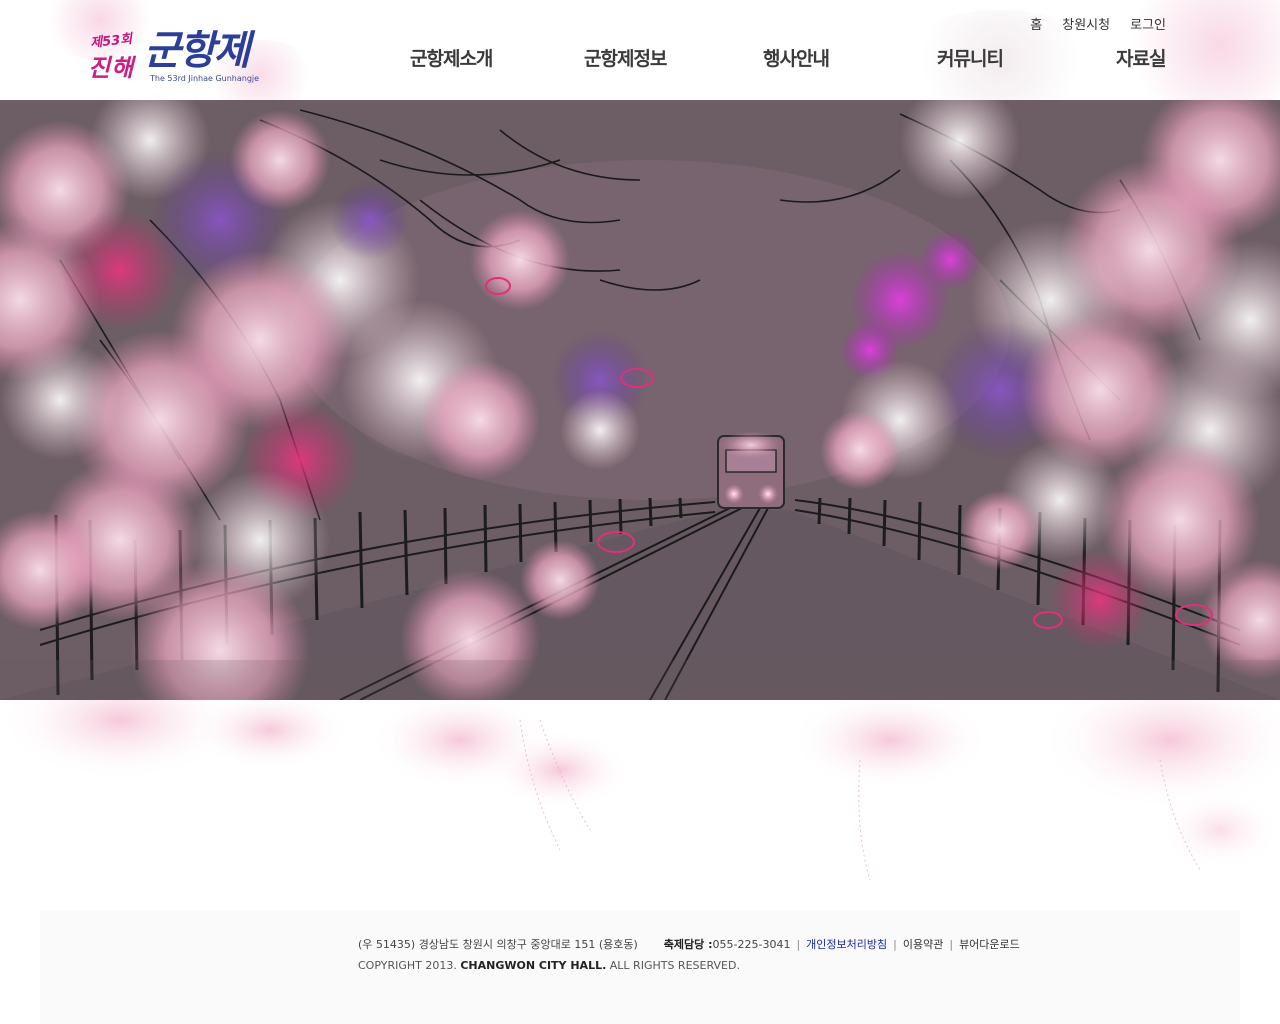 This screenshot has width=1280, height=1024. What do you see at coordinates (796, 57) in the screenshot?
I see `nav-event-guide: 행사안내` at bounding box center [796, 57].